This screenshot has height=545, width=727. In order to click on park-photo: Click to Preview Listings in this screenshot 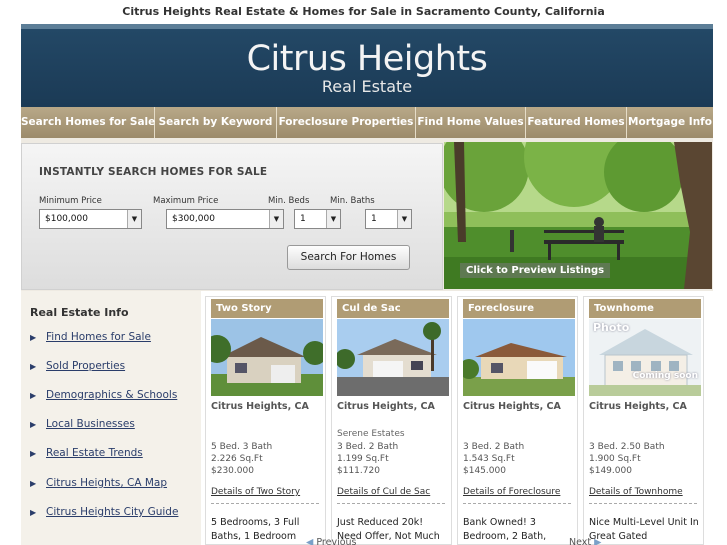, I will do `click(578, 215)`.